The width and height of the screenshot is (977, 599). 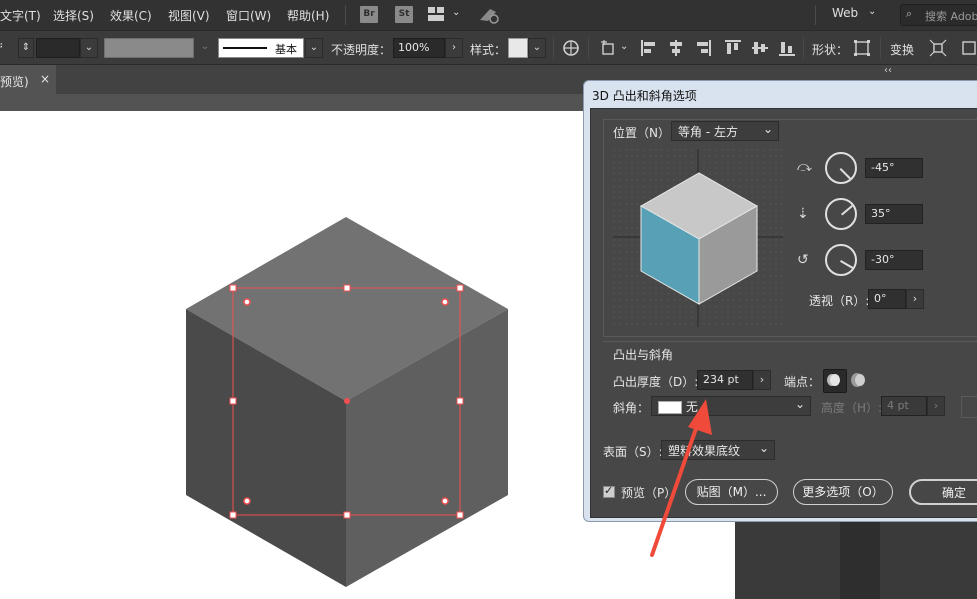 I want to click on bevel-extent-button, so click(x=969, y=407).